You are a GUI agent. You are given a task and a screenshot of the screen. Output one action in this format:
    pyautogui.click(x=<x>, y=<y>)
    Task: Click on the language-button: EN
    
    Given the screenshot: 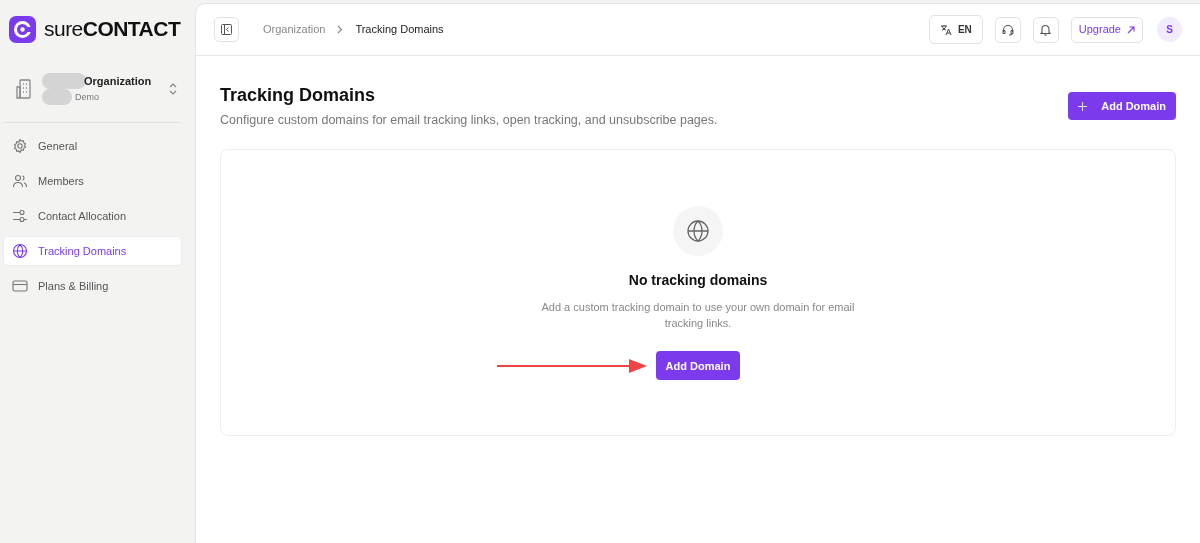 What is the action you would take?
    pyautogui.click(x=955, y=29)
    